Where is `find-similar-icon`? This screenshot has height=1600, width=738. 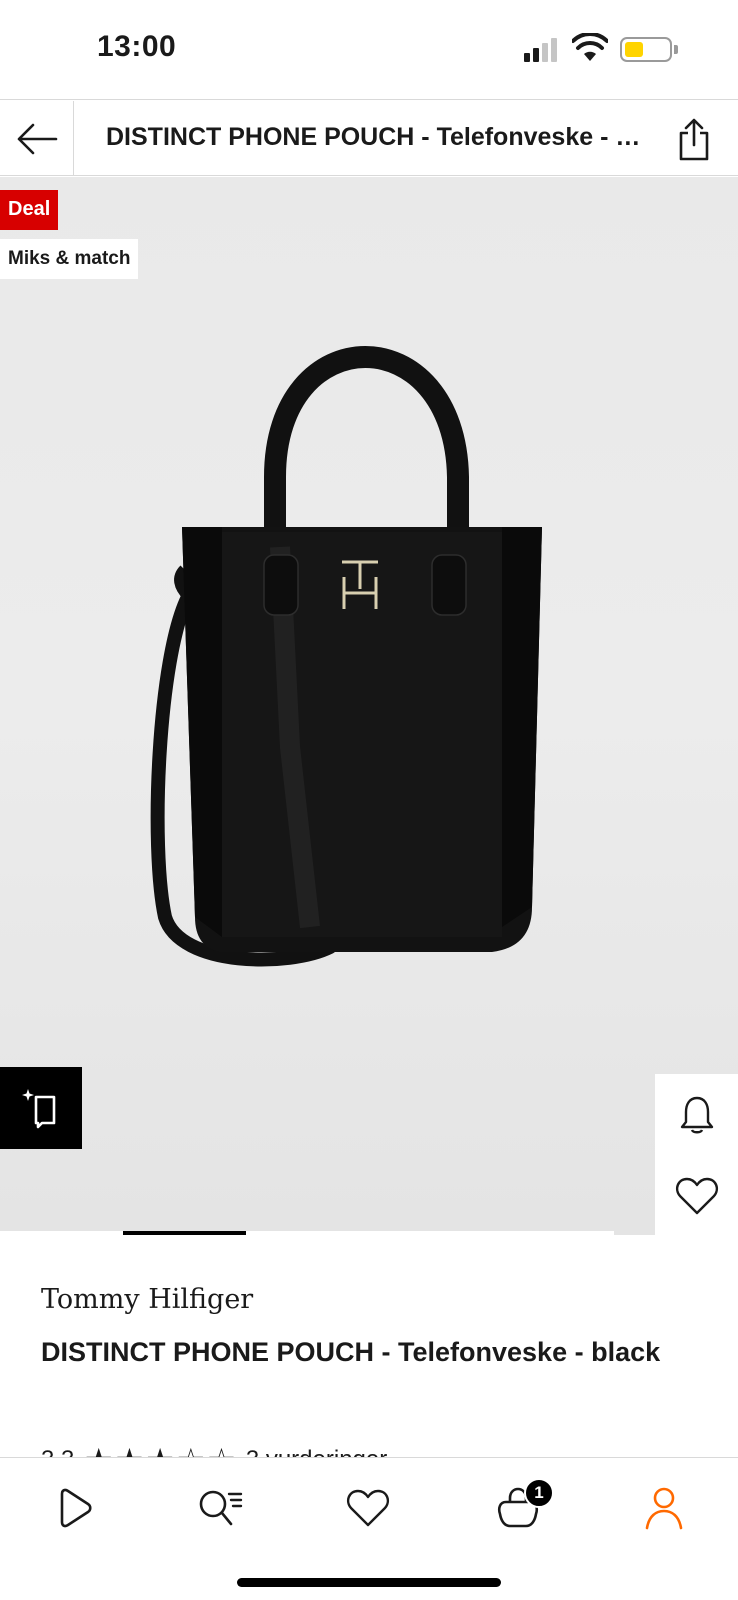
find-similar-icon is located at coordinates (39, 1109).